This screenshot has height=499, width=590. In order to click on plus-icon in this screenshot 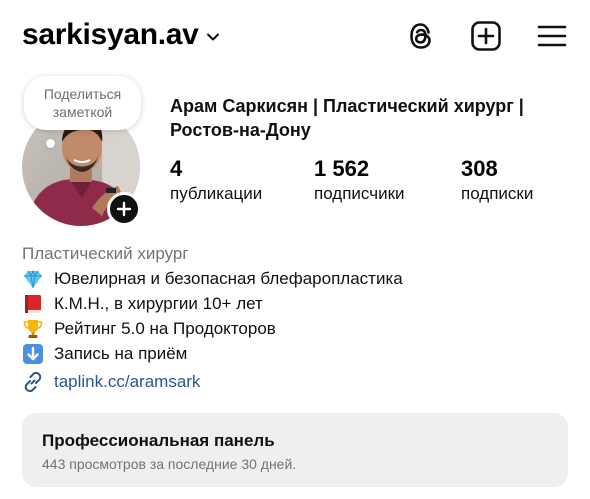, I will do `click(124, 209)`.